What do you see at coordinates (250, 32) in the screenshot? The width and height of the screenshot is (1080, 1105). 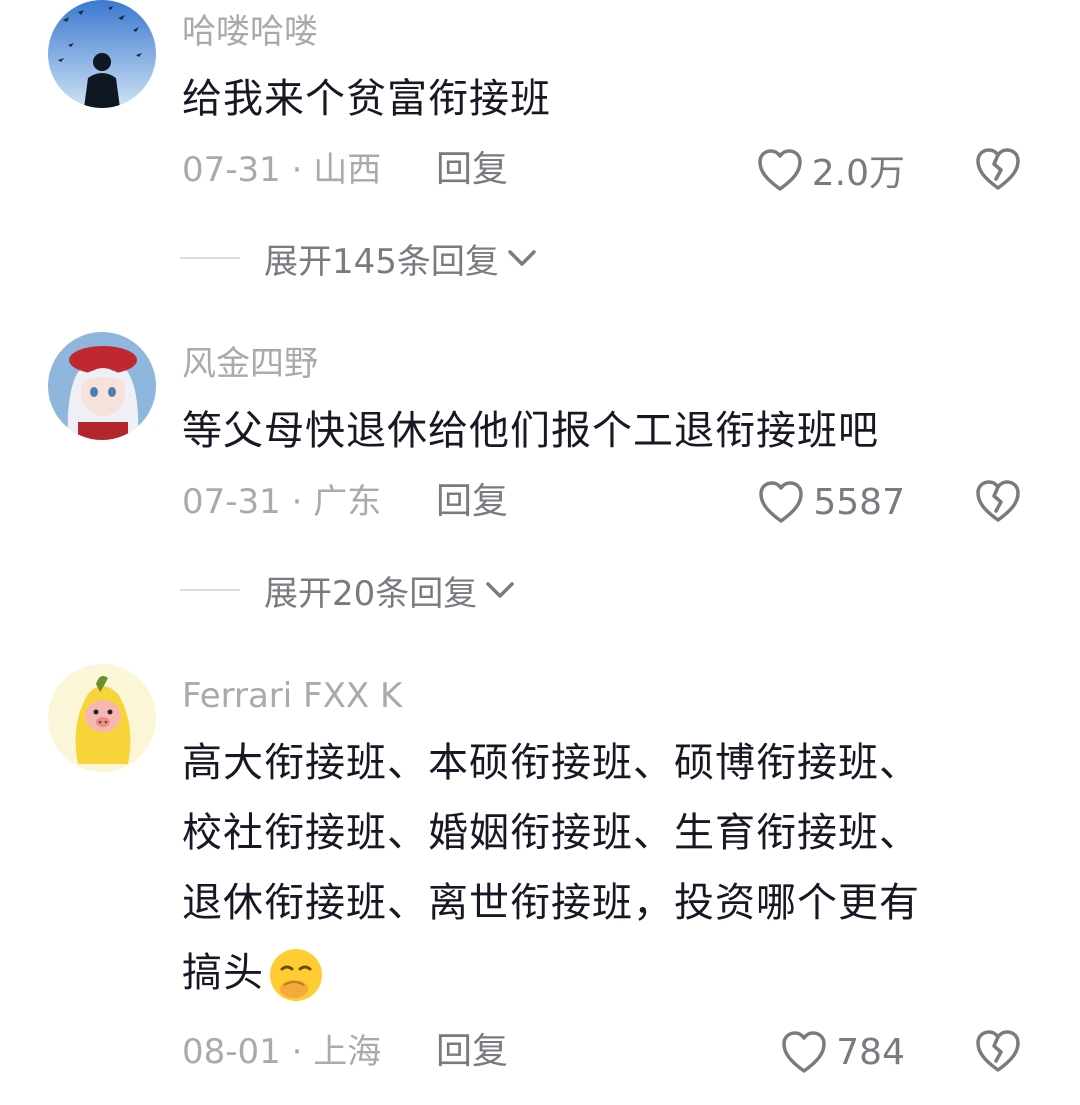 I see `username: 哈喽哈喽` at bounding box center [250, 32].